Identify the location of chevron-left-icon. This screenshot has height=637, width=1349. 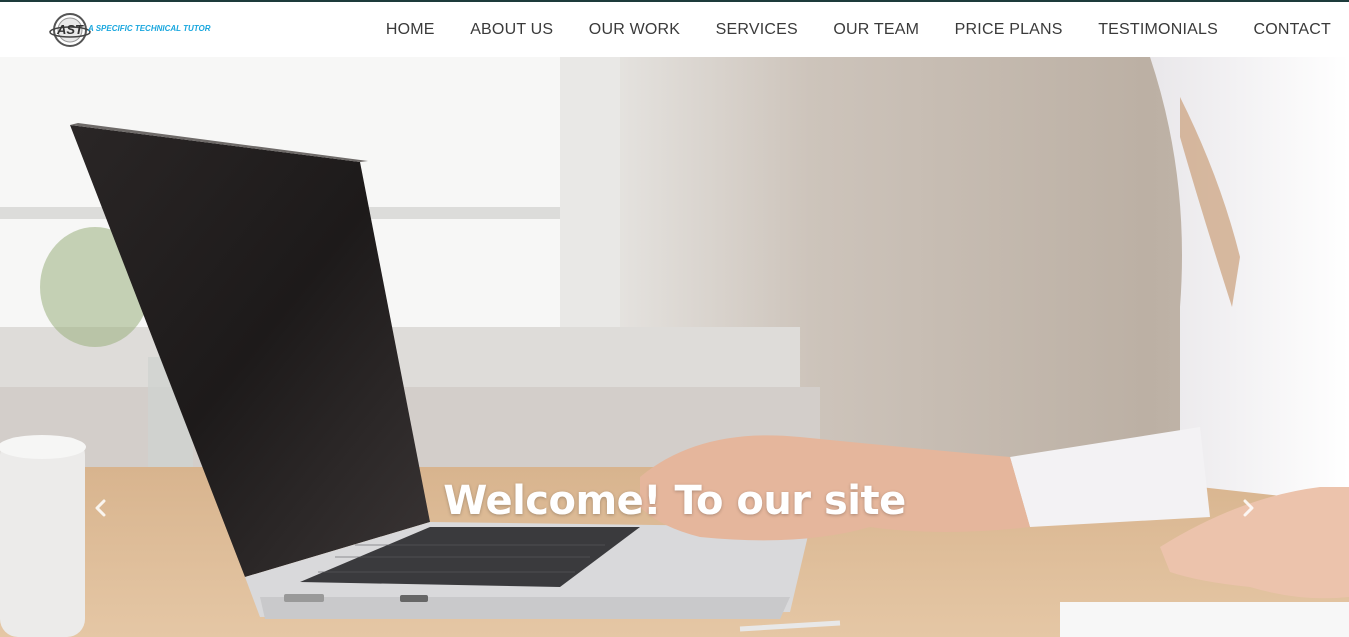
(100, 508).